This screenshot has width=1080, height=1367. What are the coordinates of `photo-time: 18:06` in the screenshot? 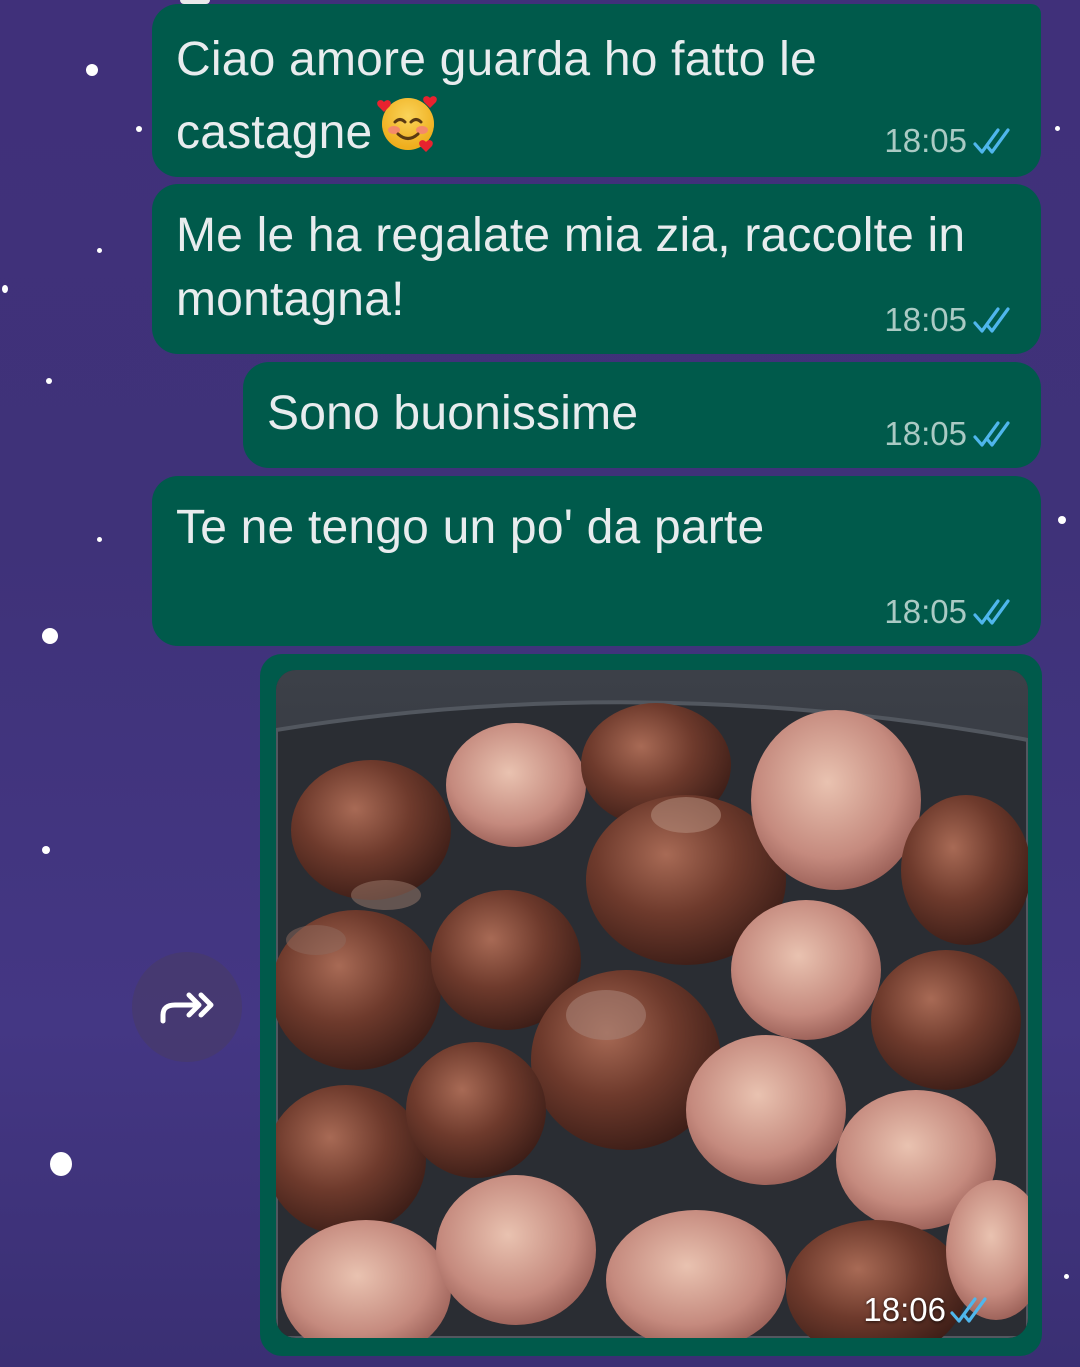 It's located at (904, 1309).